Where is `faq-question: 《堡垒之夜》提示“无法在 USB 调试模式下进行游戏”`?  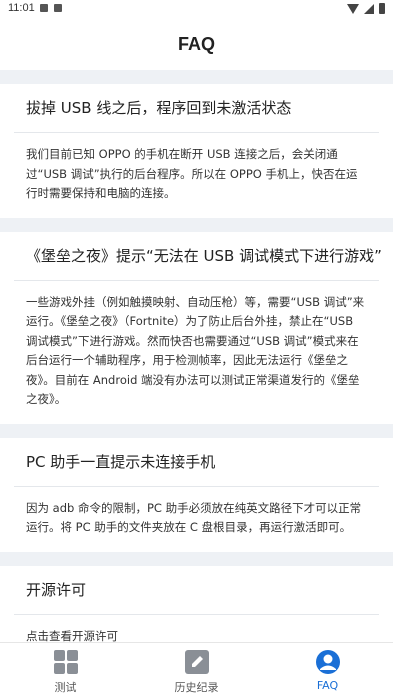 faq-question: 《堡垒之夜》提示“无法在 USB 调试模式下进行游戏” is located at coordinates (196, 256).